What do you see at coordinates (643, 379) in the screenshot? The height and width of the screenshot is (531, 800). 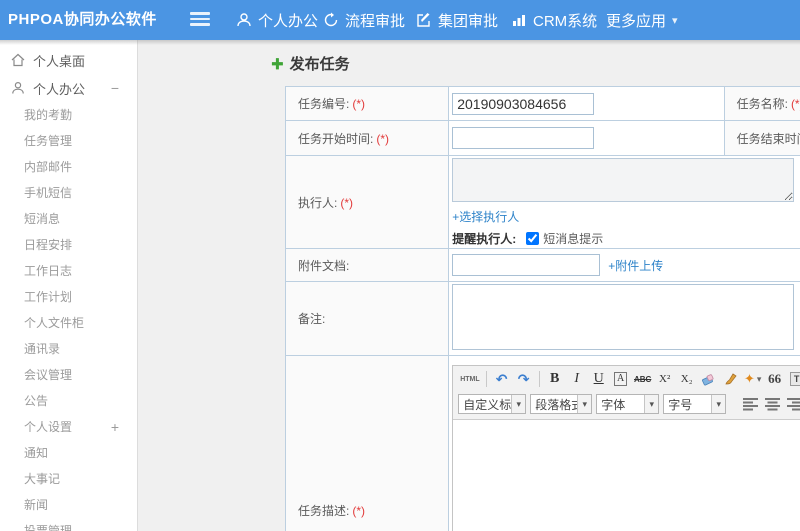 I see `strikethrough-button: ABC` at bounding box center [643, 379].